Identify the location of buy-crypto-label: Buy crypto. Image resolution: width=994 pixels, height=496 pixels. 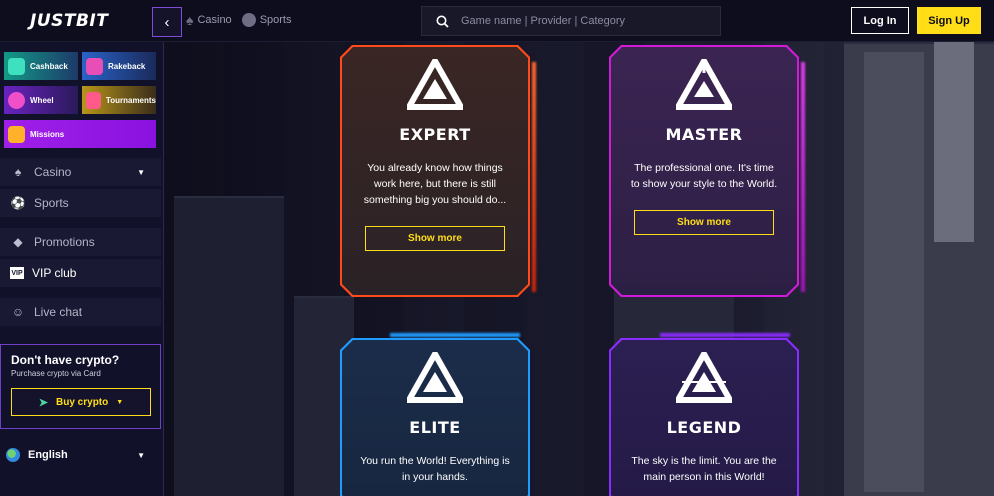
(82, 402).